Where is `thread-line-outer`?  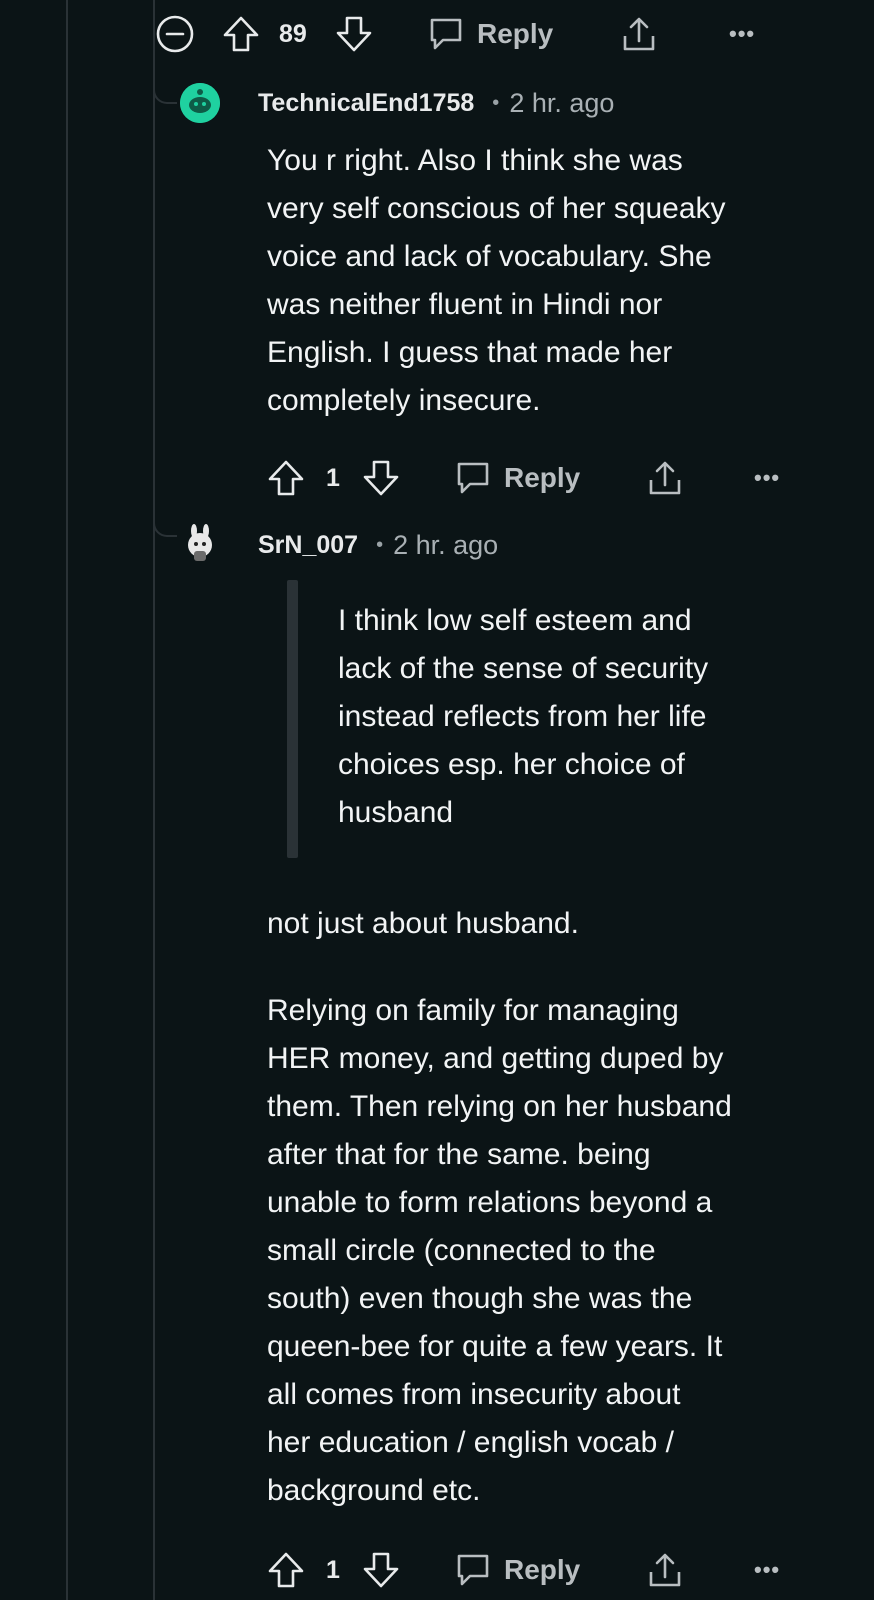
thread-line-outer is located at coordinates (67, 800).